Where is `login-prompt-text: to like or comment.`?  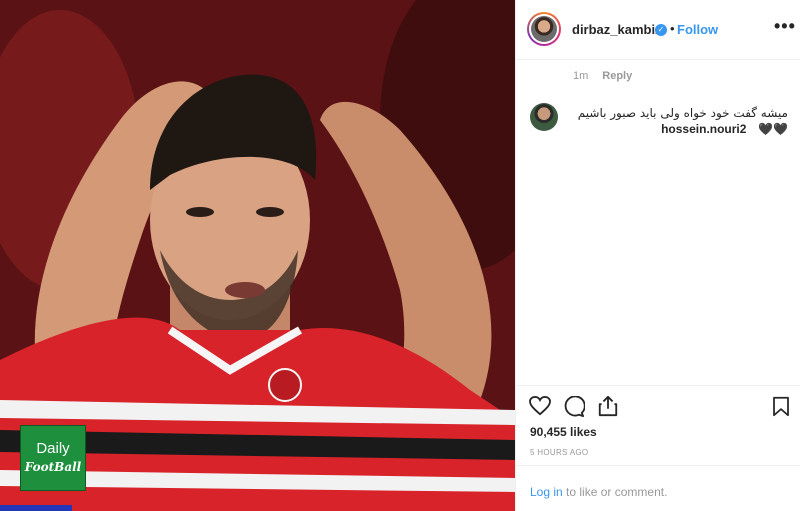
login-prompt-text: to like or comment. is located at coordinates (615, 492).